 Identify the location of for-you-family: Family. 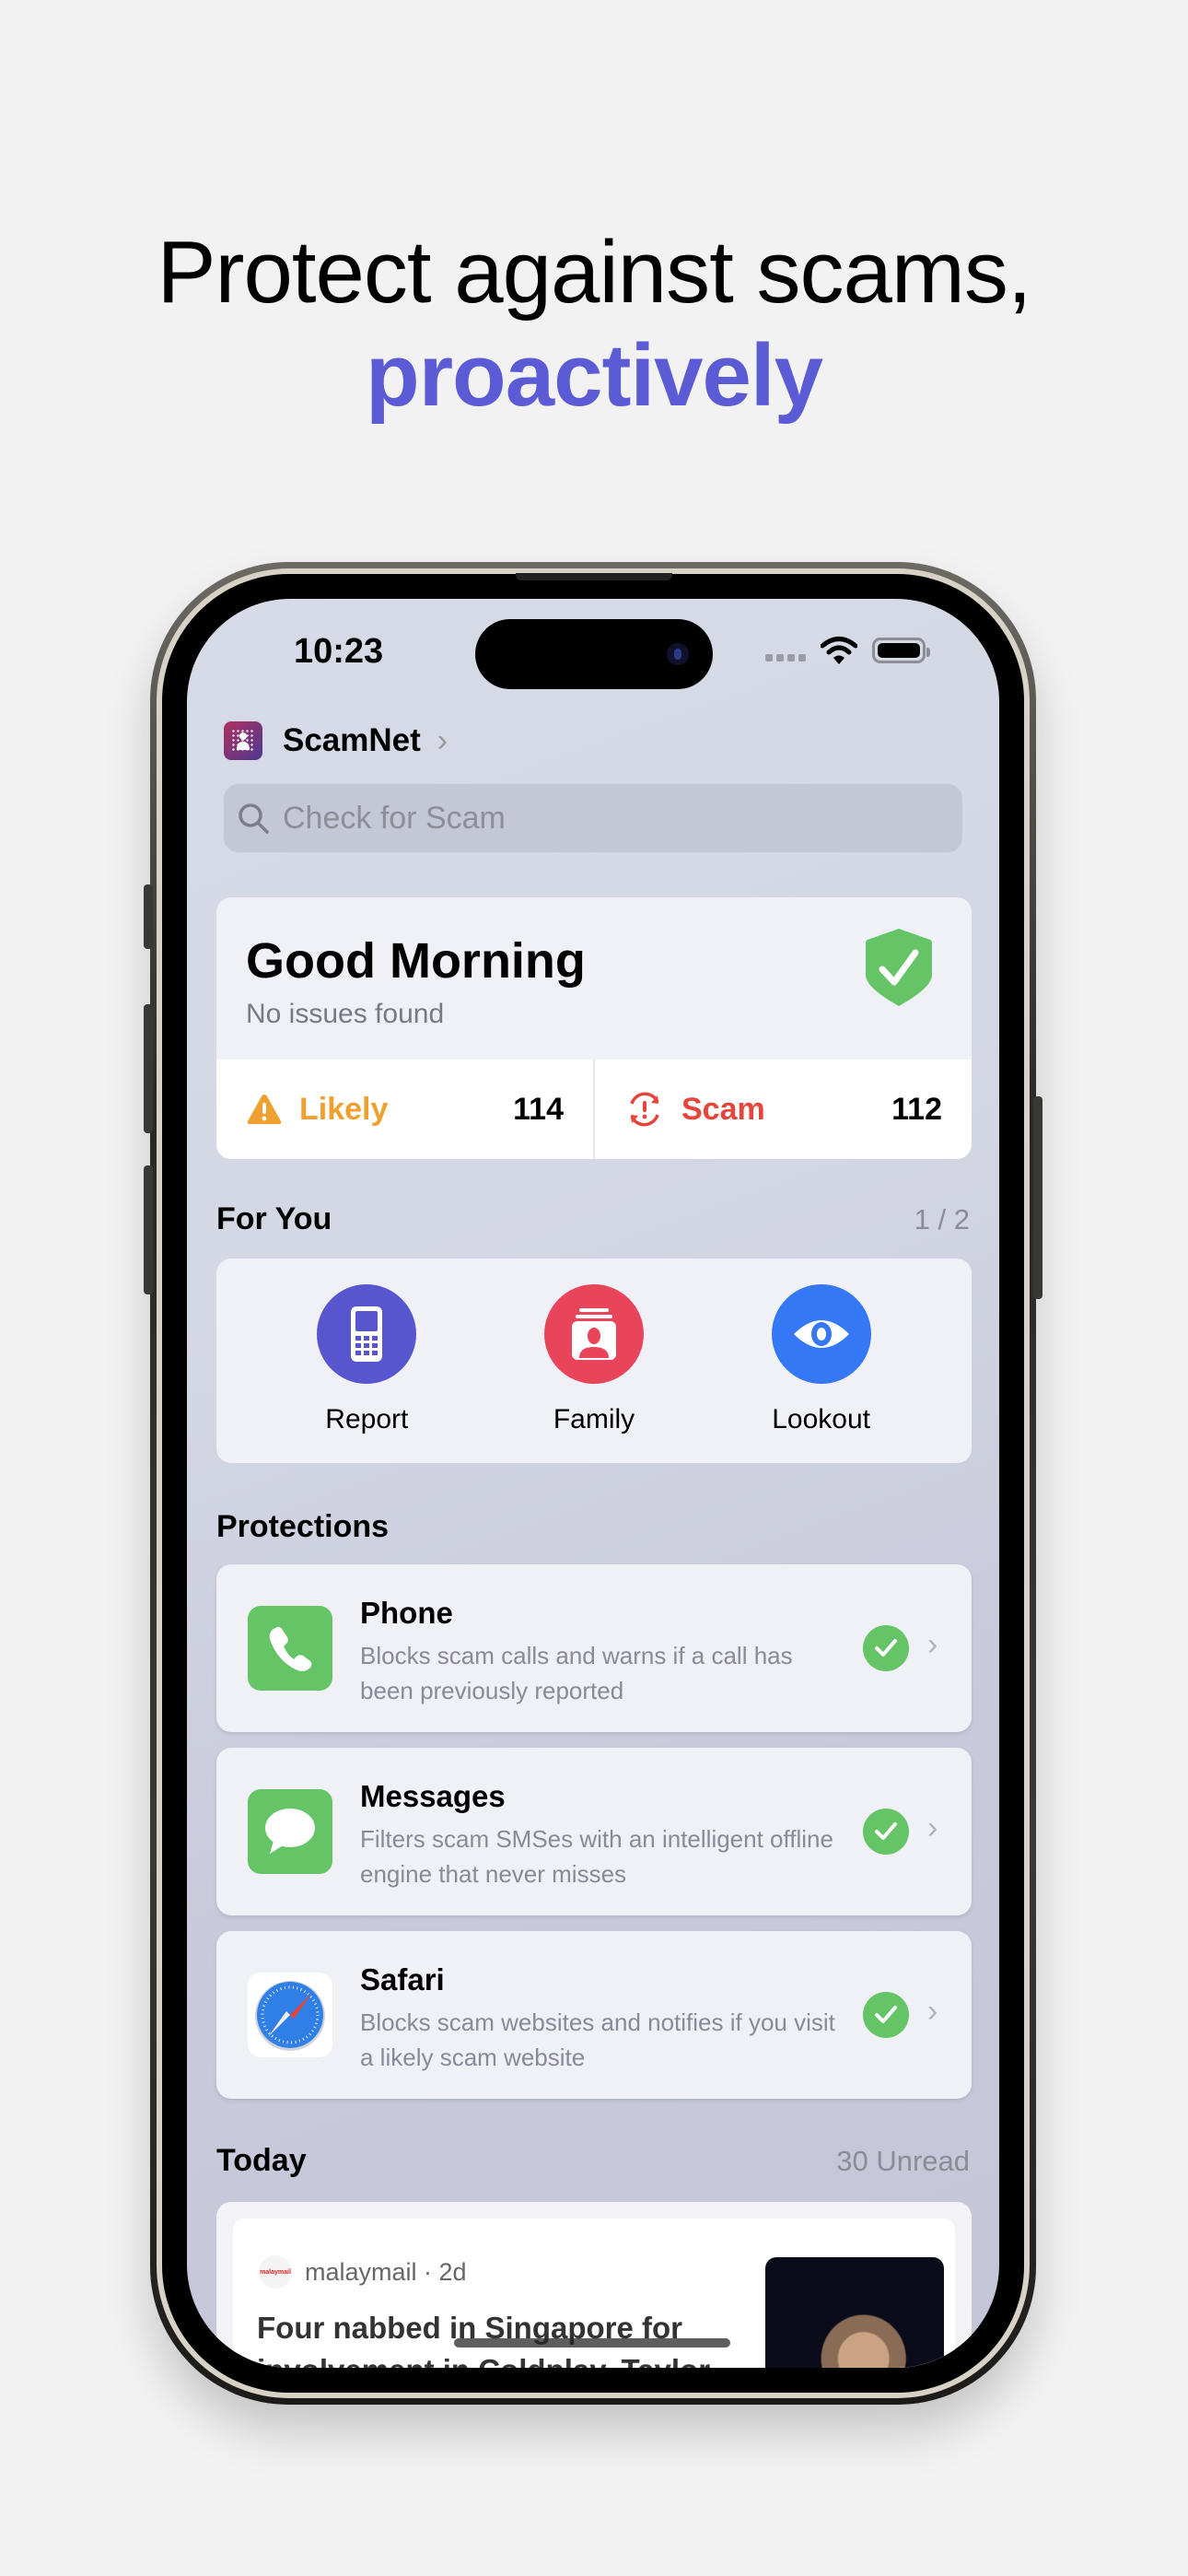
(594, 1361).